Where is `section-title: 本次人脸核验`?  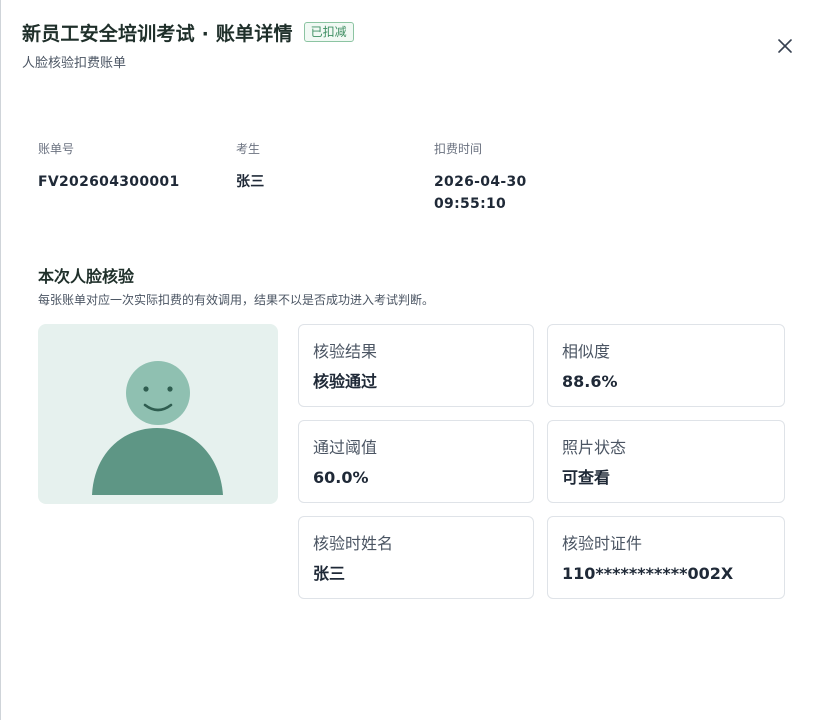
section-title: 本次人脸核验 is located at coordinates (86, 276).